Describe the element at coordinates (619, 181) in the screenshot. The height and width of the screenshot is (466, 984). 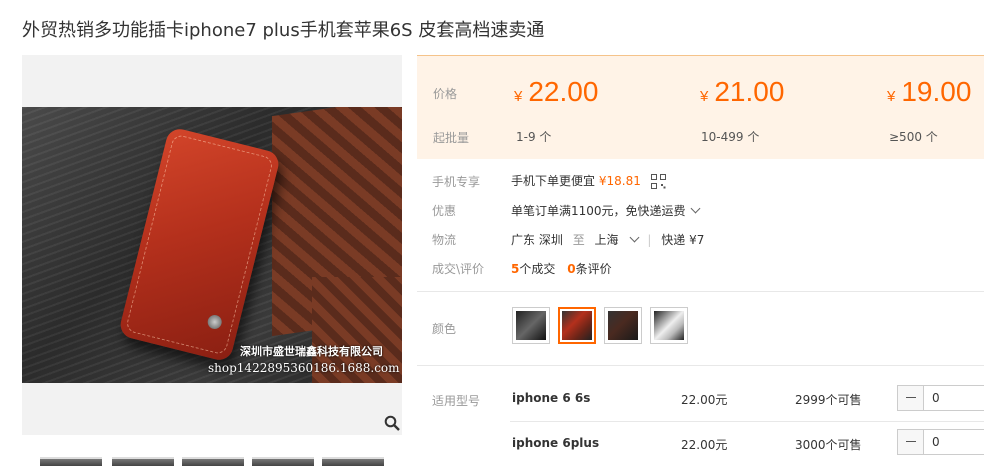
I see `mobile-price: ¥18.81` at that location.